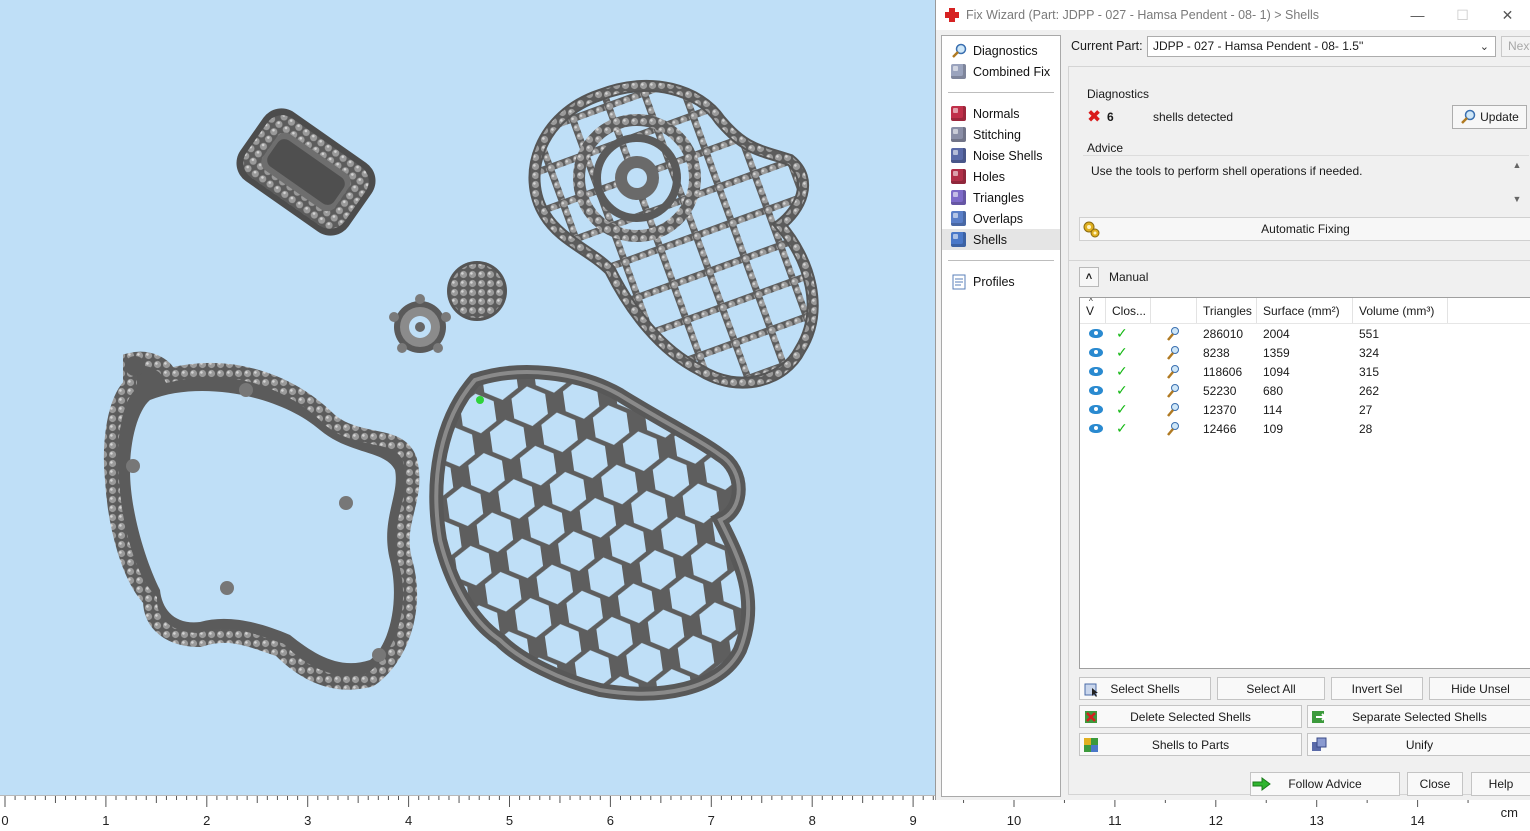 Image resolution: width=1530 pixels, height=831 pixels. What do you see at coordinates (1001, 218) in the screenshot?
I see `nav-item-overlaps: Overlaps` at bounding box center [1001, 218].